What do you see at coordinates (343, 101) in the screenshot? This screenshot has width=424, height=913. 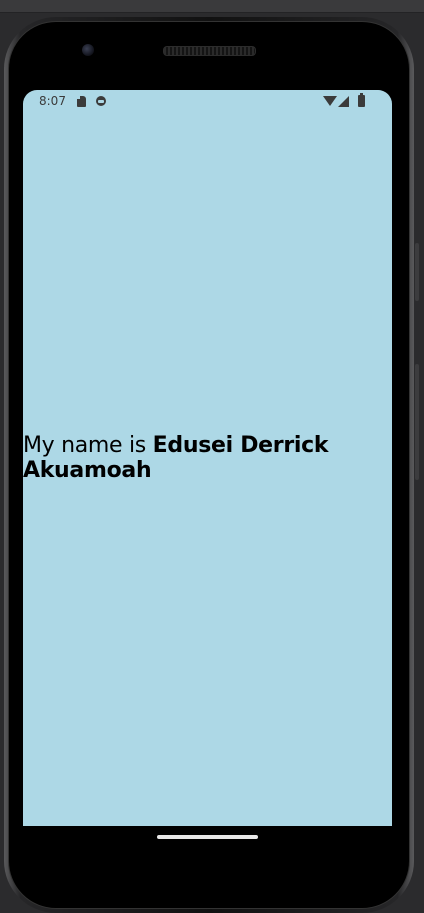 I see `cell-signal-icon` at bounding box center [343, 101].